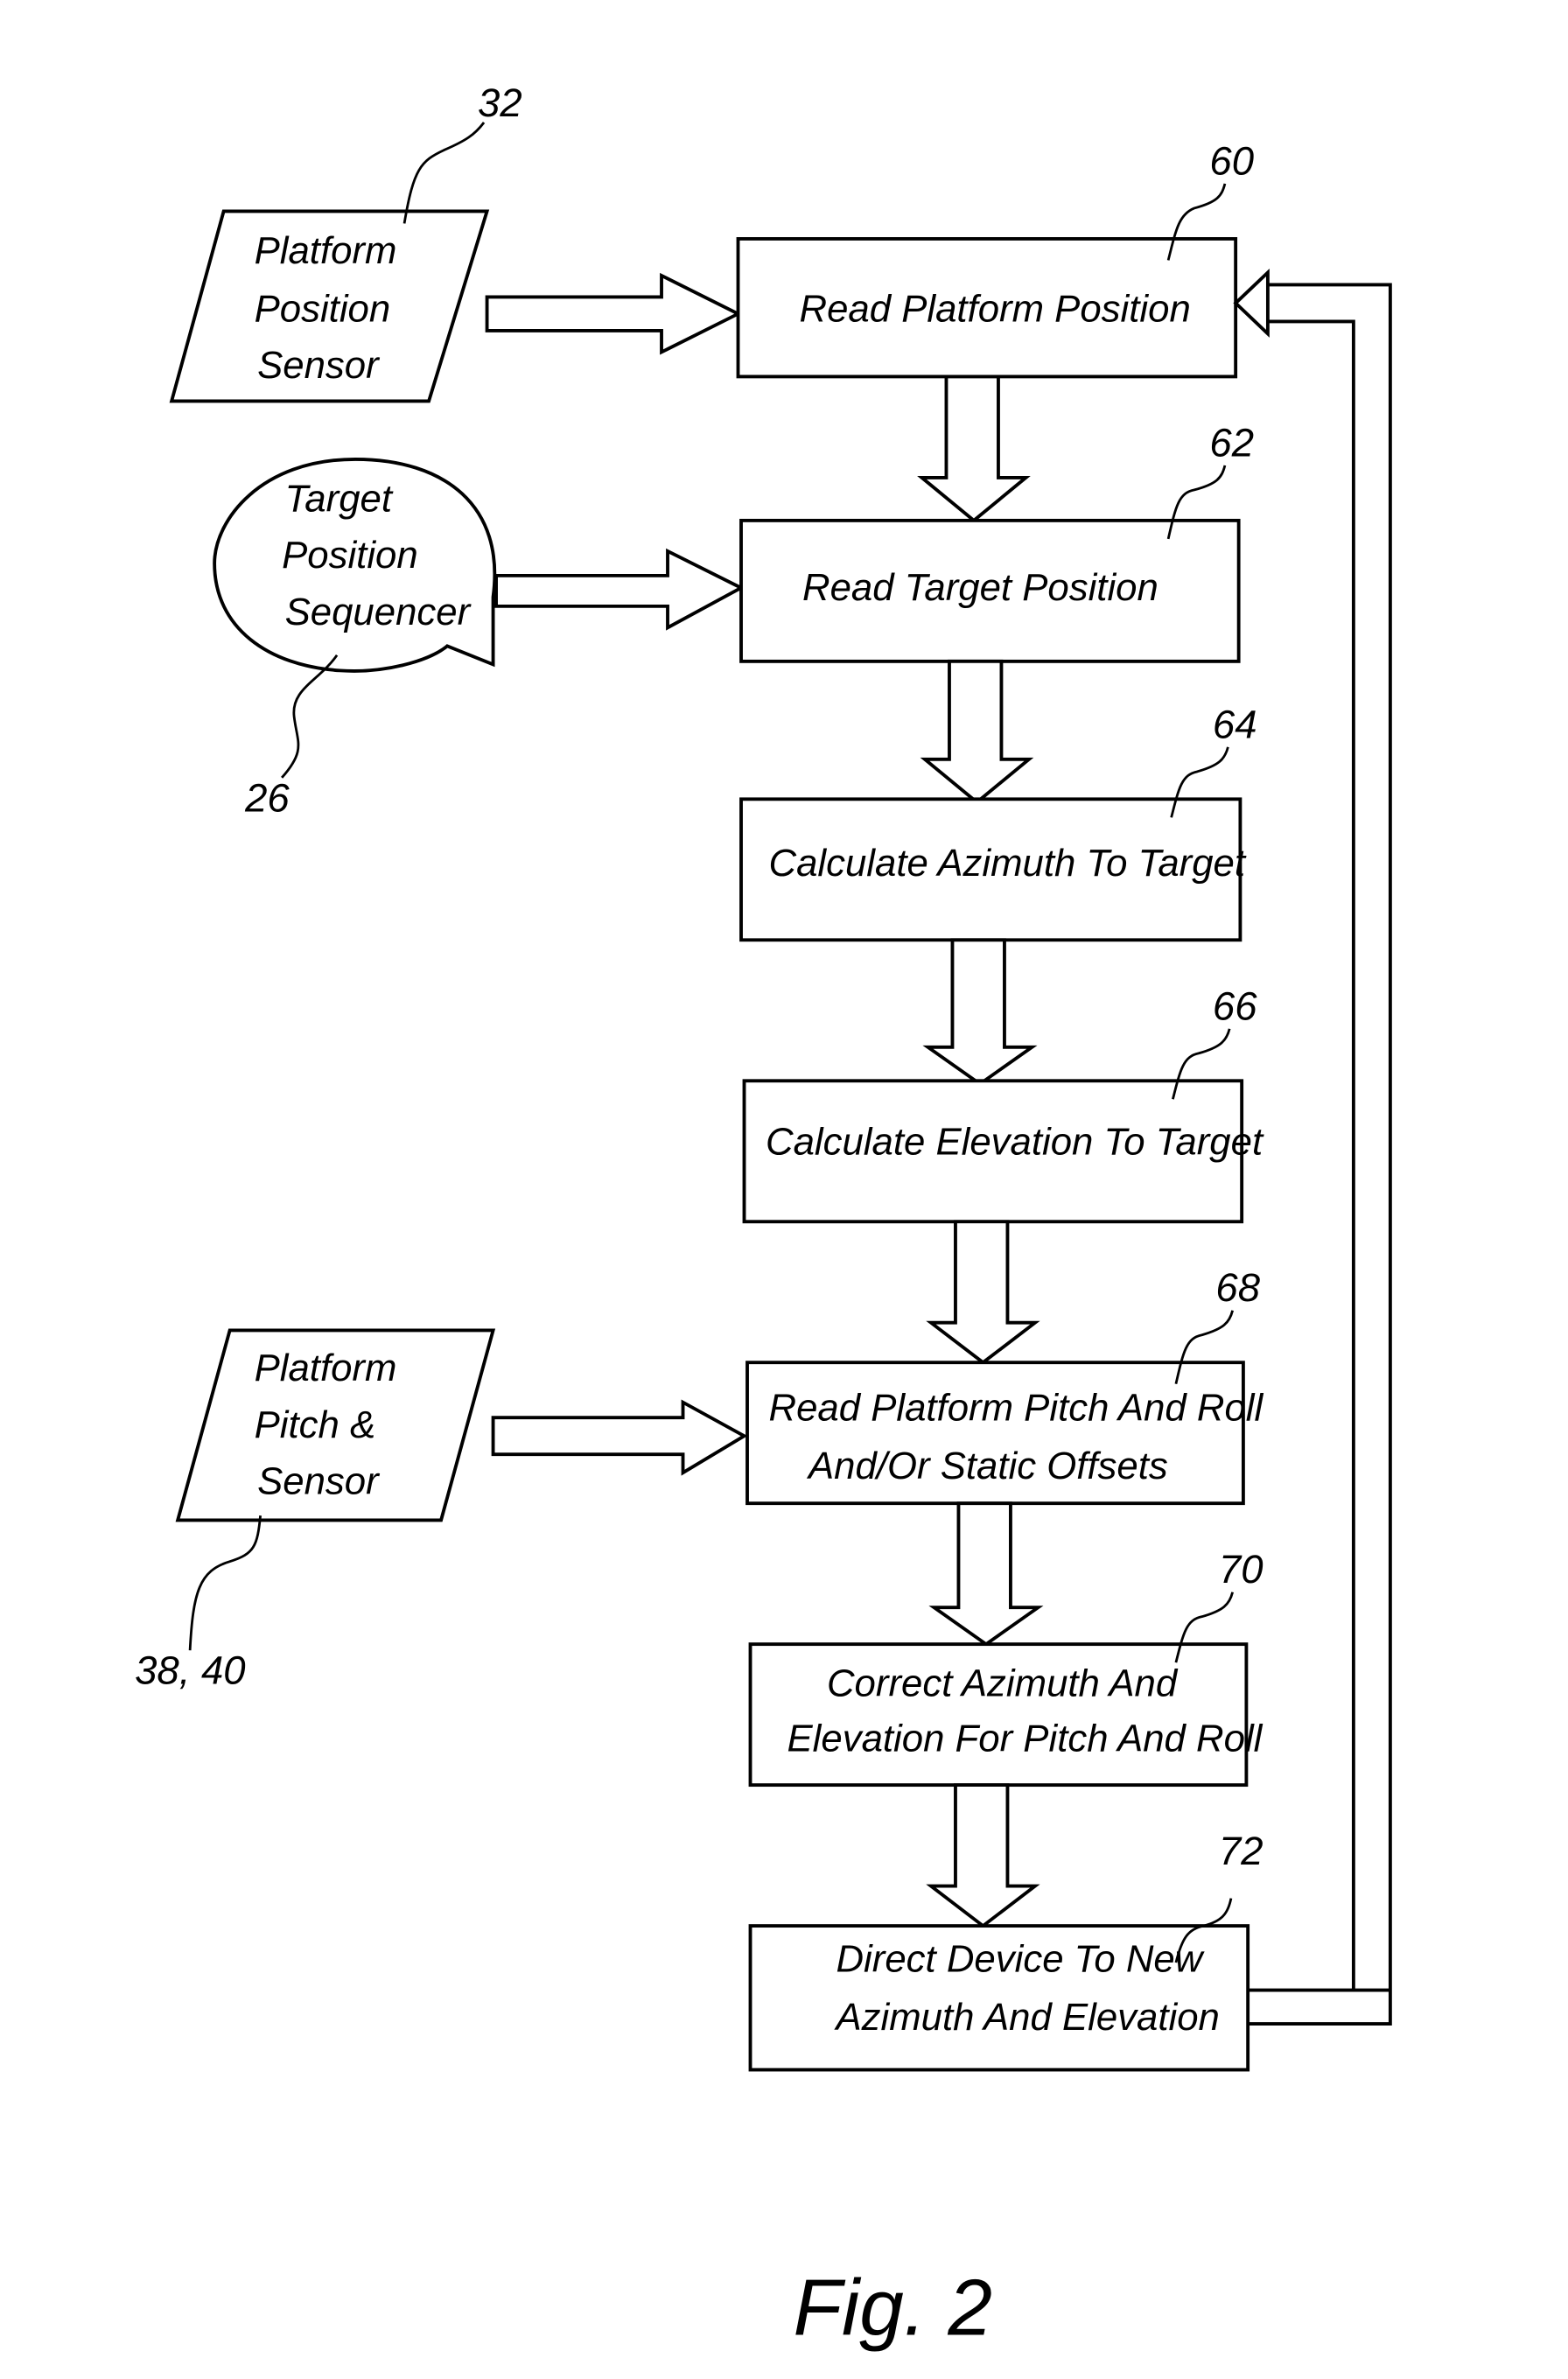  I want to click on ref-number: 60, so click(1231, 160).